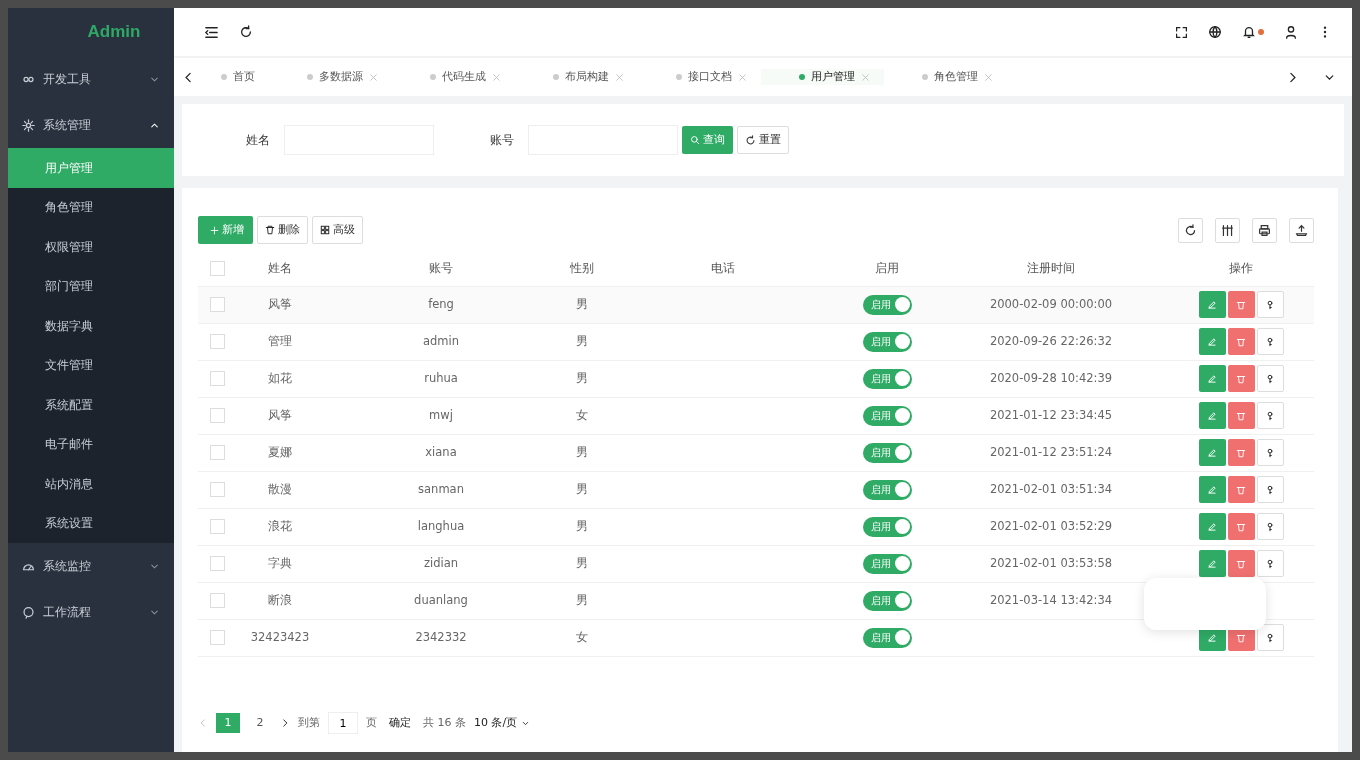  What do you see at coordinates (226, 77) in the screenshot?
I see `tab: 首页` at bounding box center [226, 77].